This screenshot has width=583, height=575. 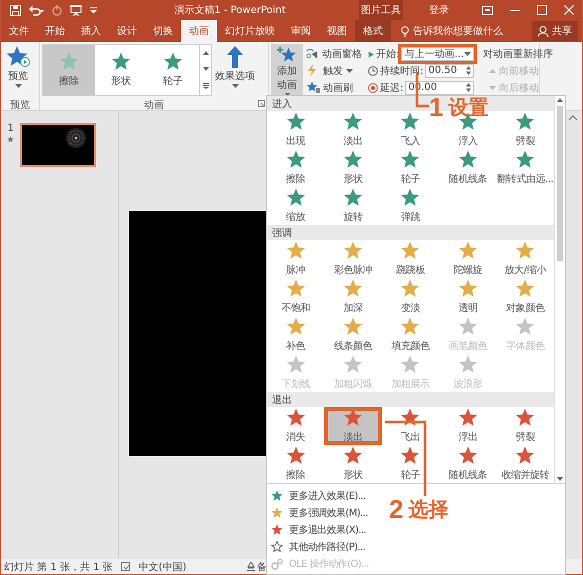 I want to click on undo-icon, so click(x=36, y=10).